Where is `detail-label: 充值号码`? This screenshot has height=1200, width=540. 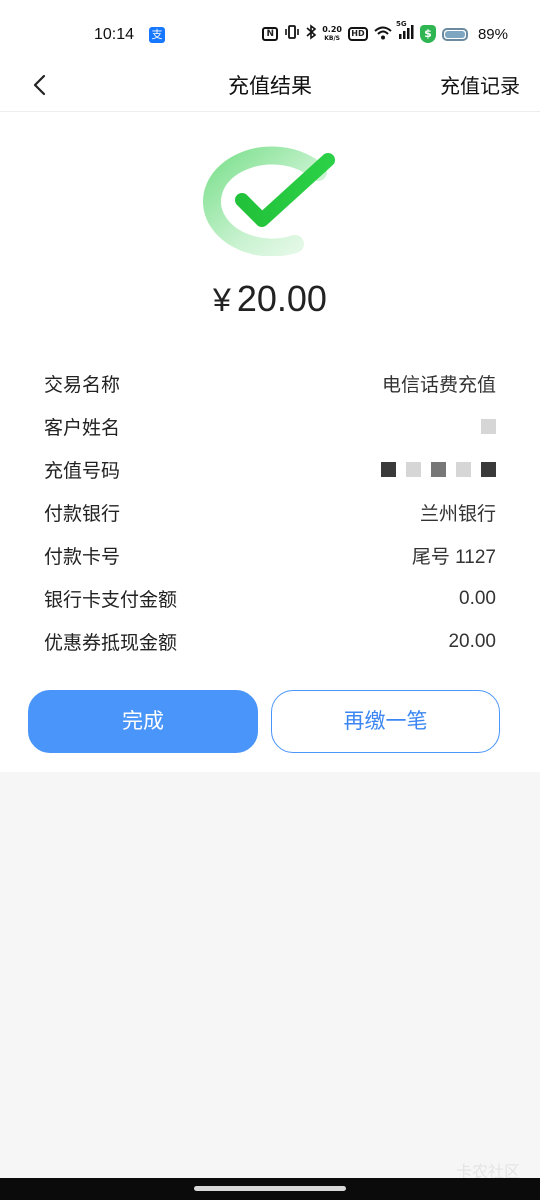
detail-label: 充值号码 is located at coordinates (82, 471).